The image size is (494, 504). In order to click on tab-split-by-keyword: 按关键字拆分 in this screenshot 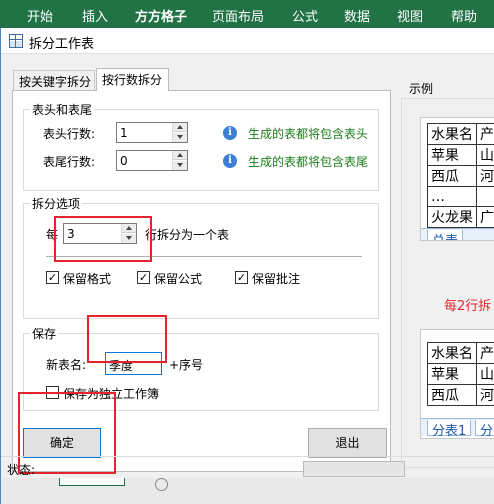, I will do `click(54, 80)`.